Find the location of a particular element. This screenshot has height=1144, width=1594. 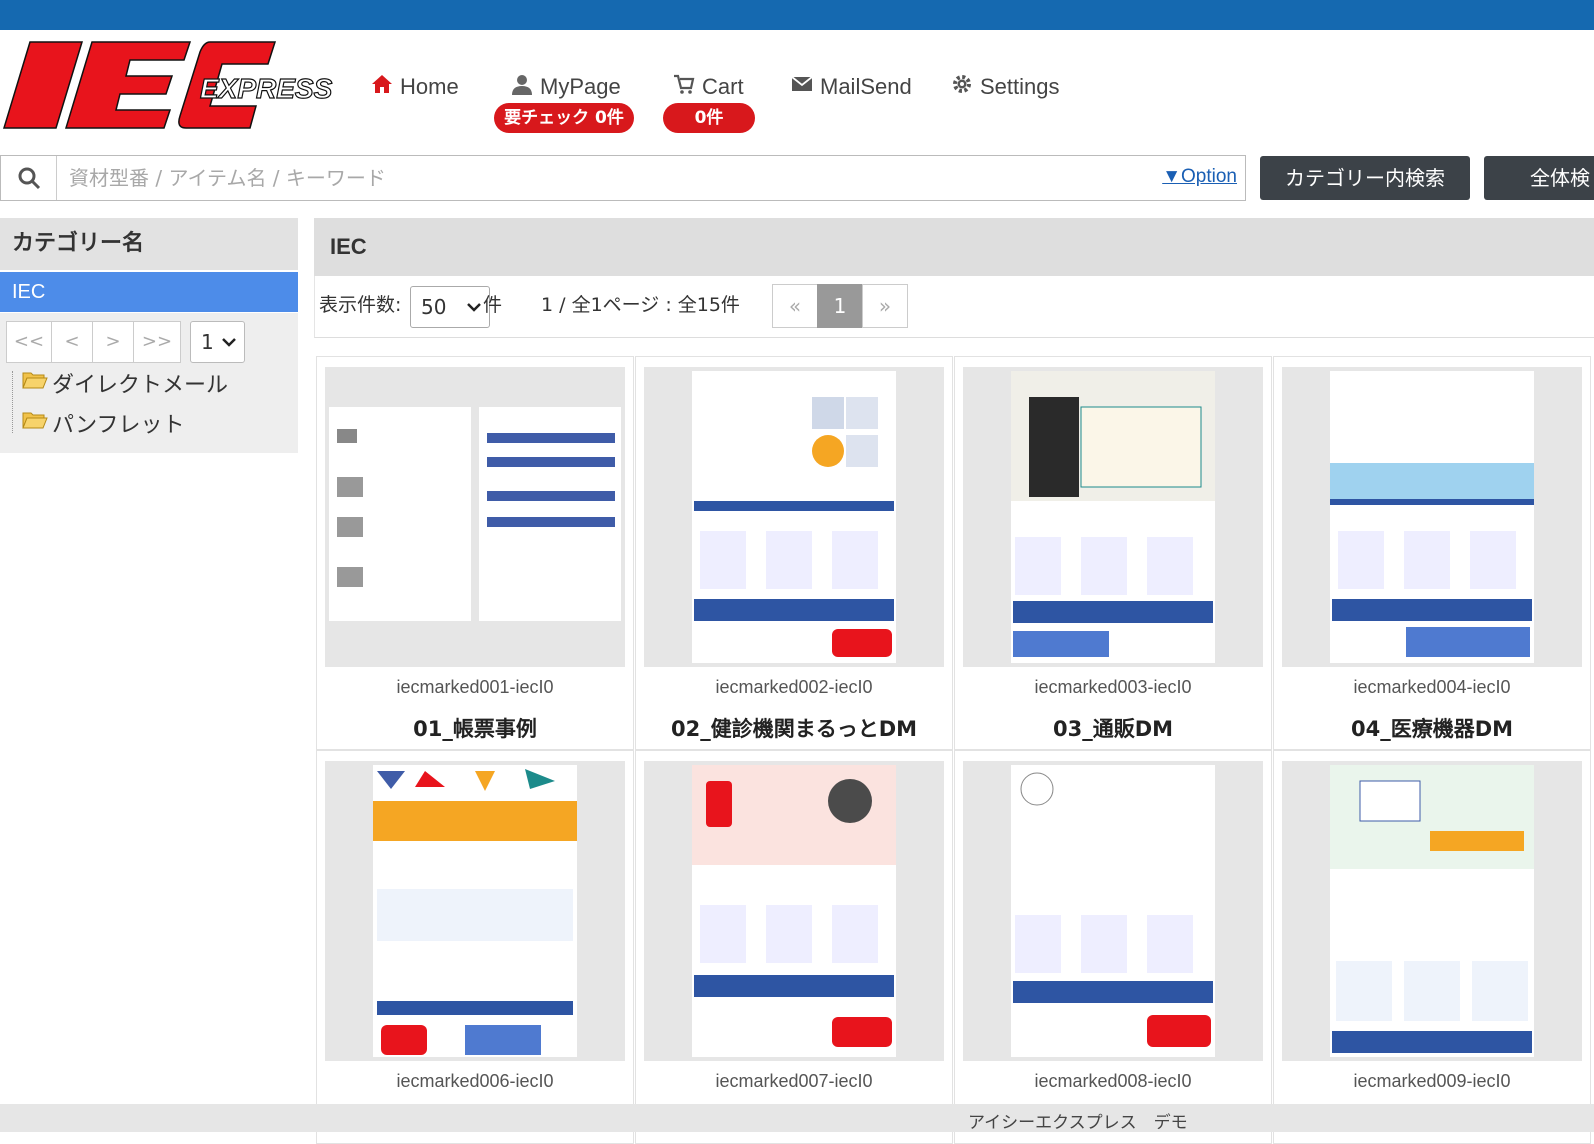

item-card: iecmarked009-iecI0 is located at coordinates (1432, 947).